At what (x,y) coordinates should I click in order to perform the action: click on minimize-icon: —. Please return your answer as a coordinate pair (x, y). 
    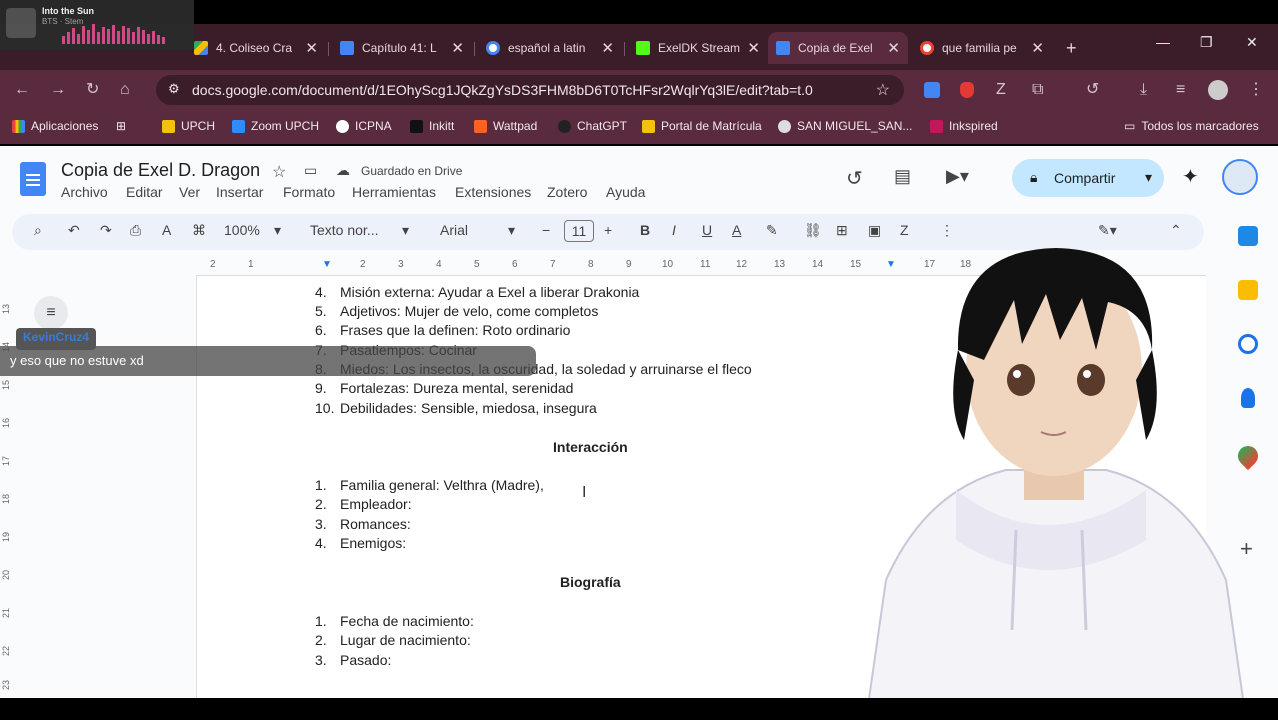
    Looking at the image, I should click on (1163, 42).